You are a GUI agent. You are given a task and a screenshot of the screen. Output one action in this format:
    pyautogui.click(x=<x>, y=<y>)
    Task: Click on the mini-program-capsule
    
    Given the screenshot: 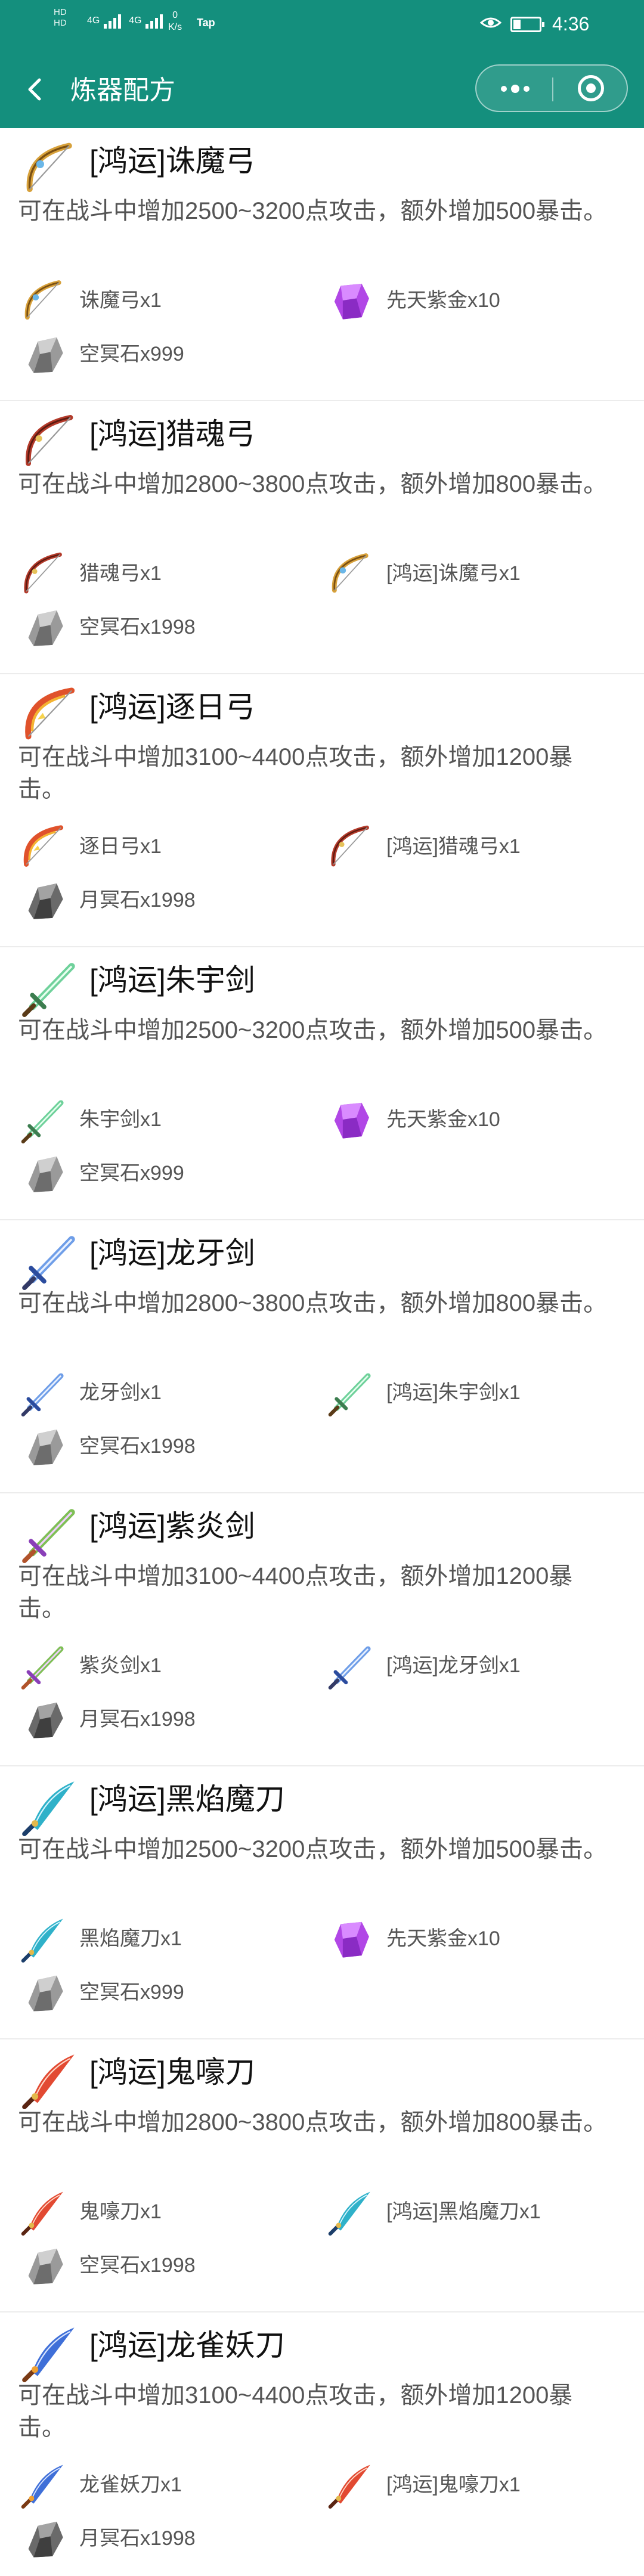 What is the action you would take?
    pyautogui.click(x=551, y=88)
    